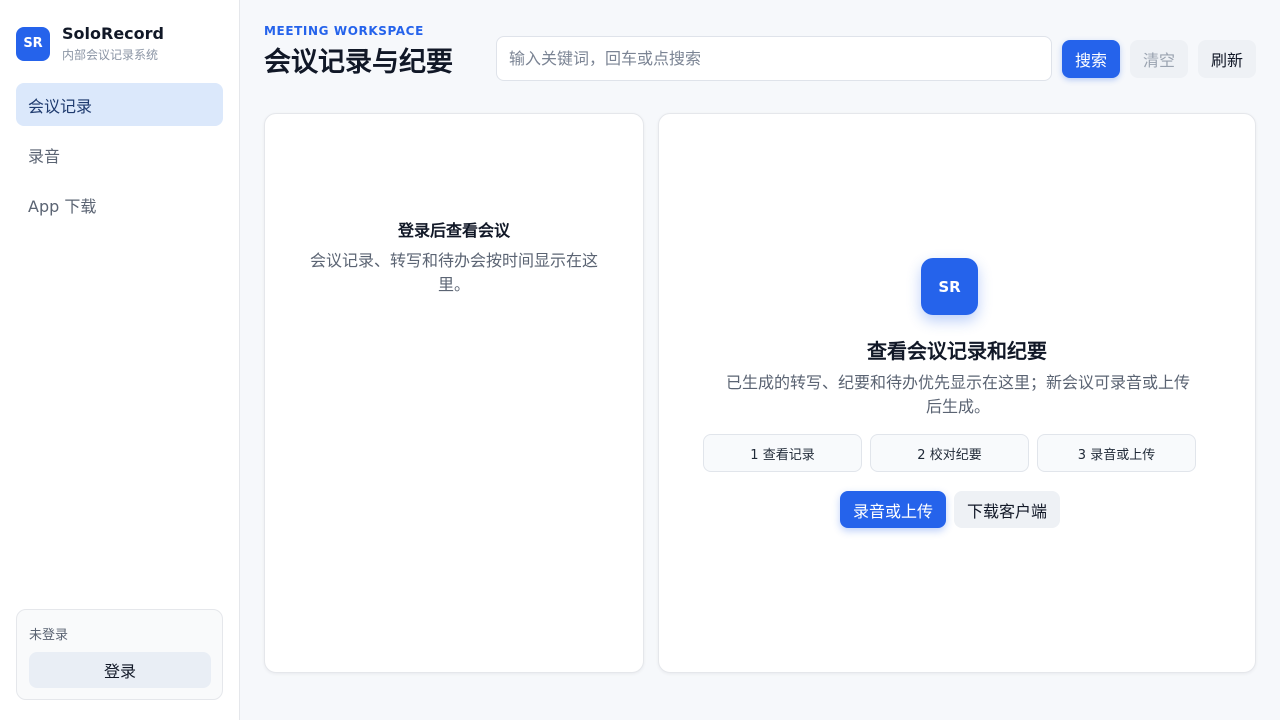  Describe the element at coordinates (949, 286) in the screenshot. I see `hero-logo: SR` at that location.